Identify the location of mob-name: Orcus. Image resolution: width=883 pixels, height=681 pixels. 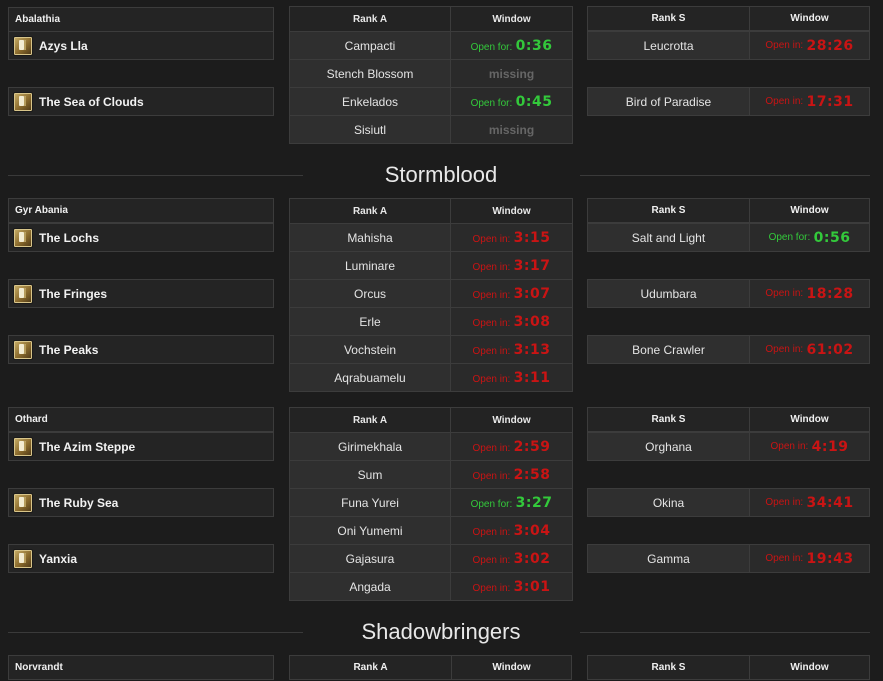
(370, 293).